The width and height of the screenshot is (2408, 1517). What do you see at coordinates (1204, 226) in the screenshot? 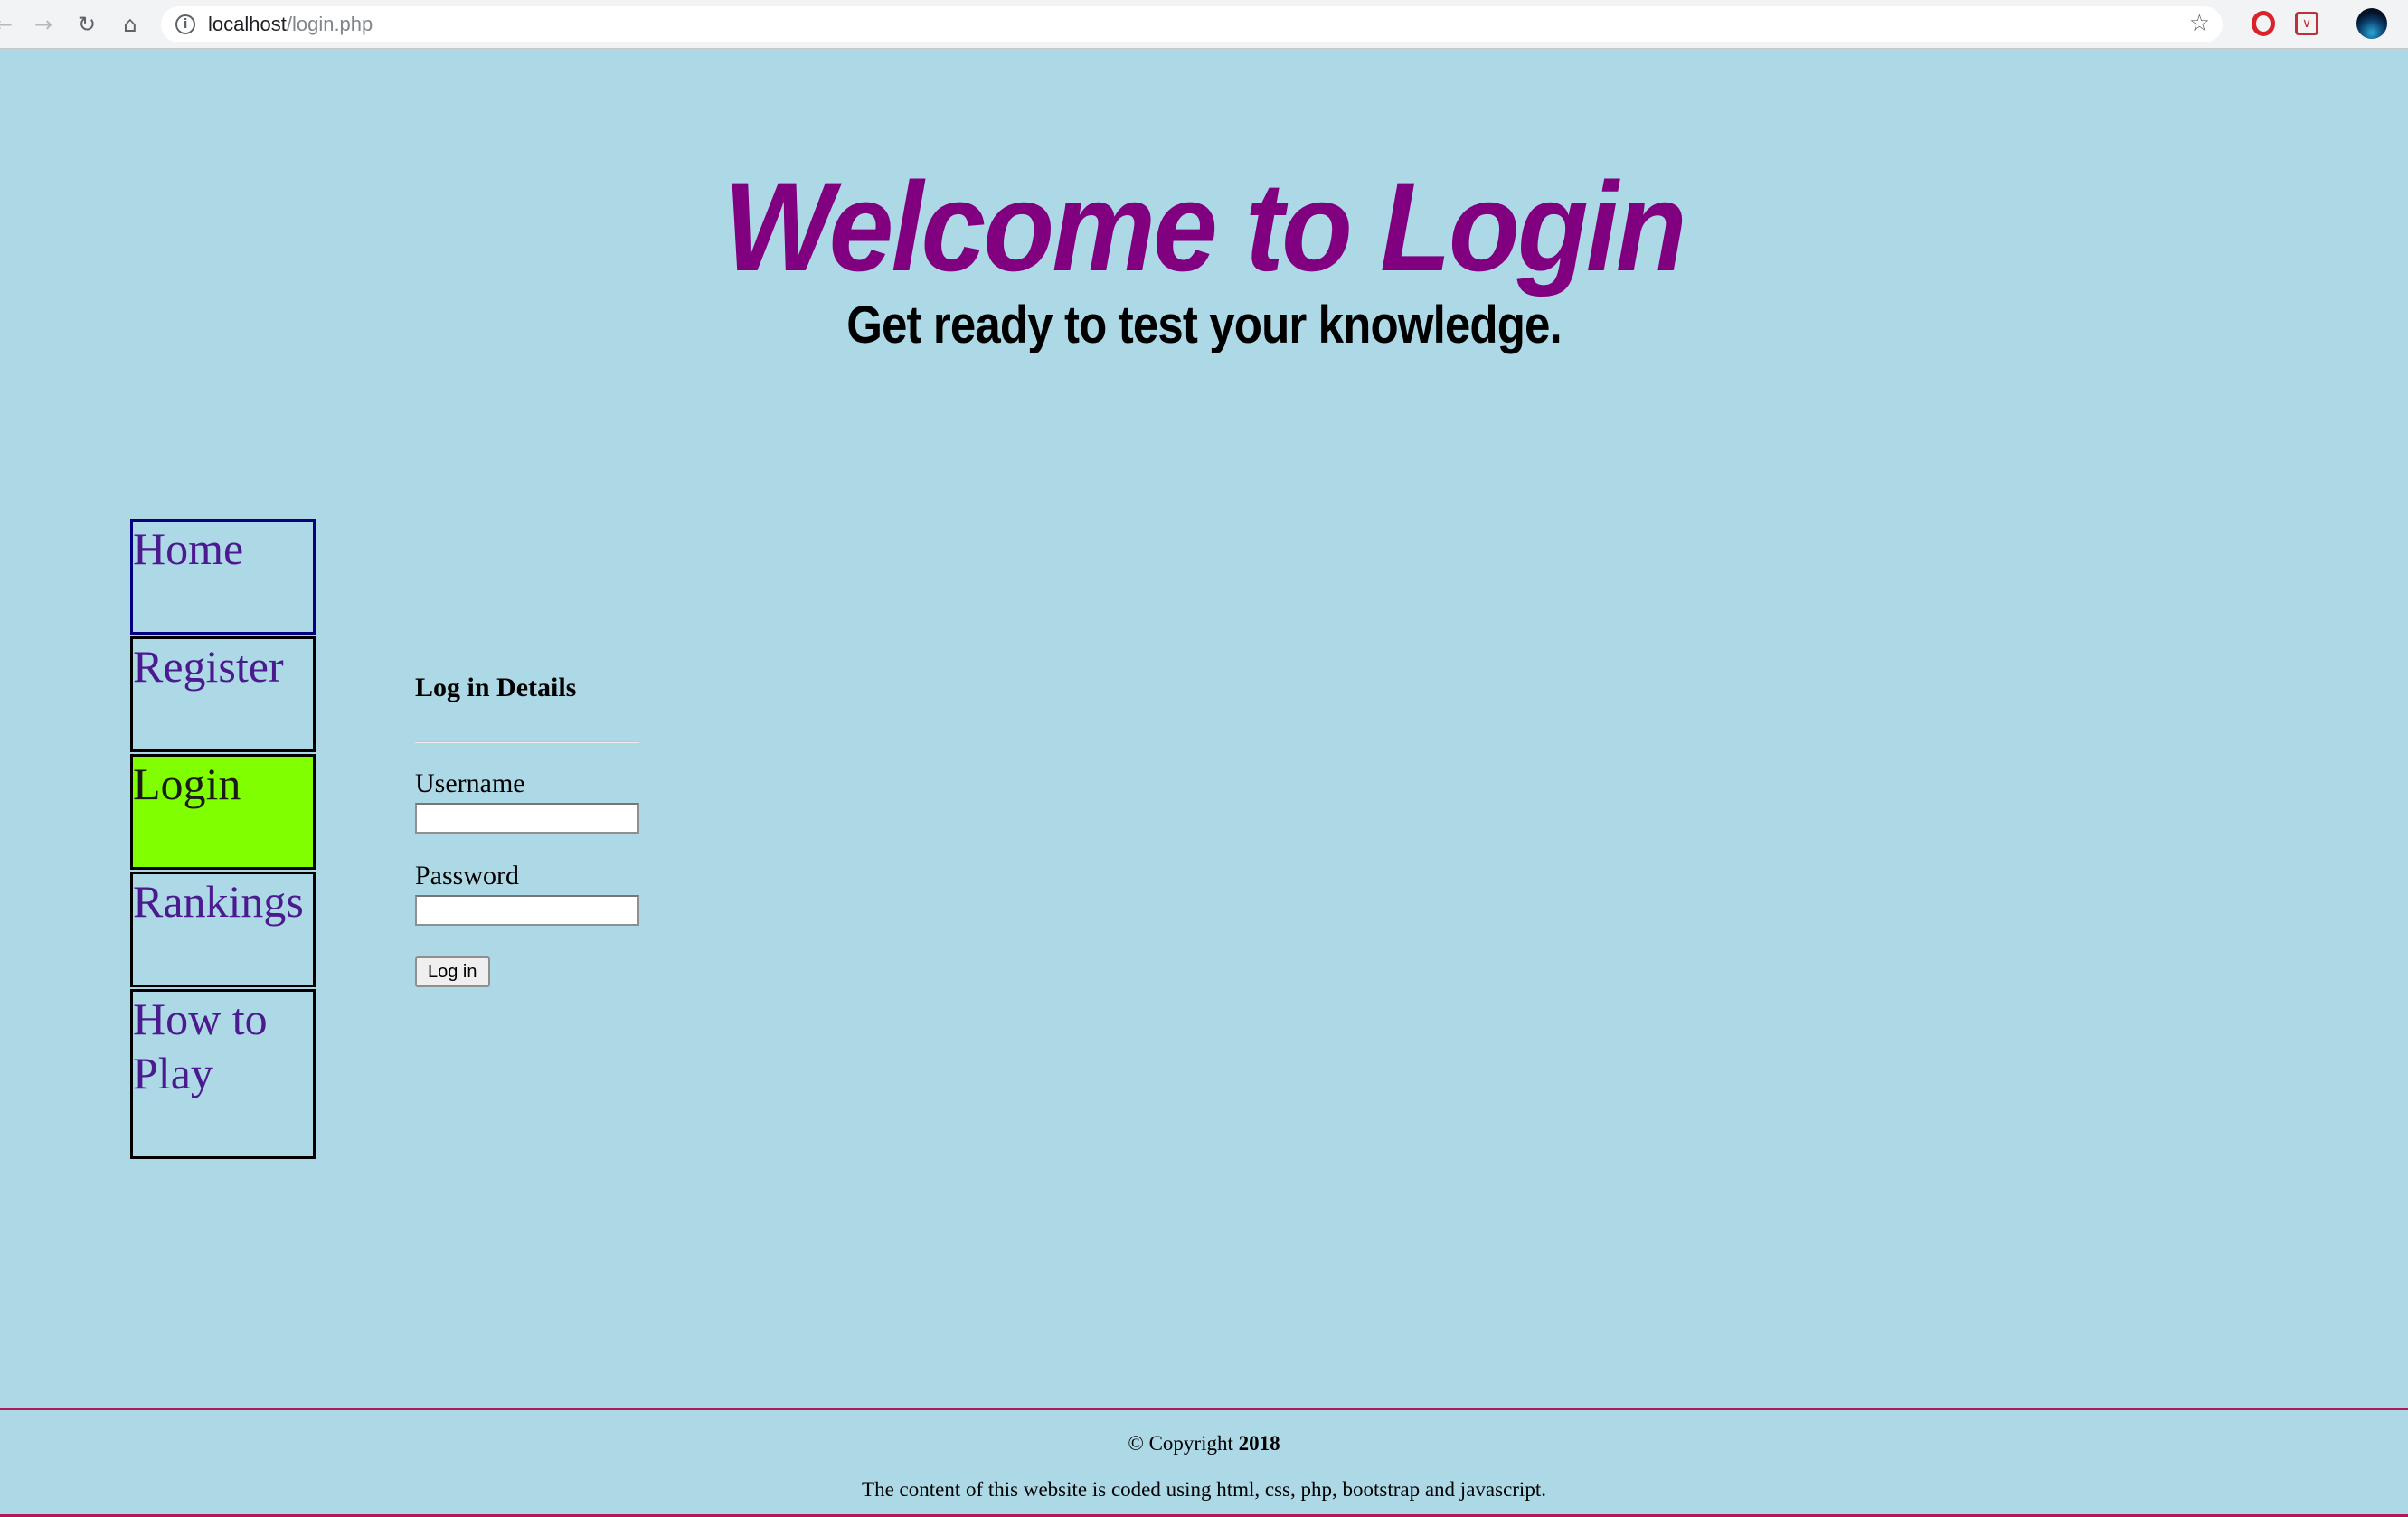
I see `page-title: Welcome to Login` at bounding box center [1204, 226].